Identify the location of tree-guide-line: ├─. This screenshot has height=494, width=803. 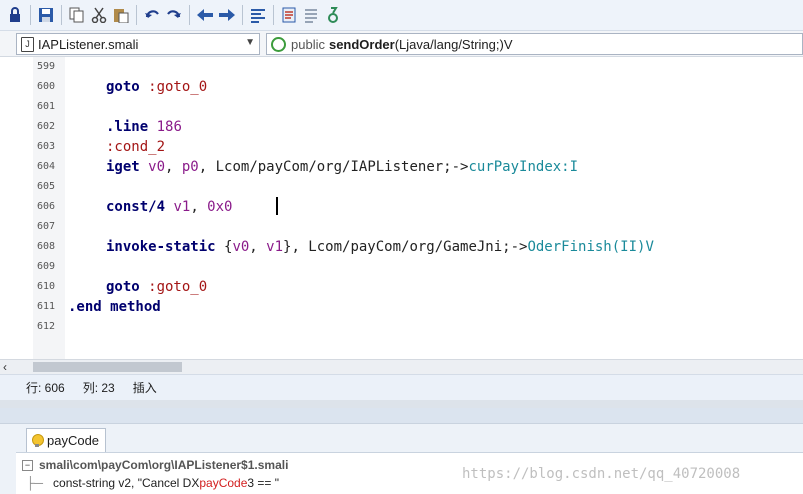
(35, 483).